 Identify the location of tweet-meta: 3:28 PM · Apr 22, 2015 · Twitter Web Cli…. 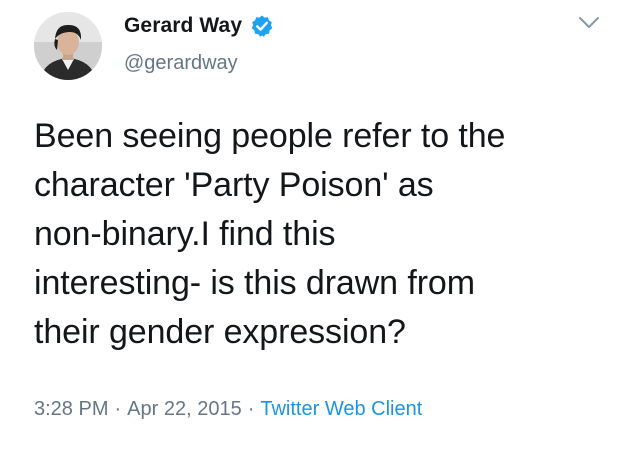
(228, 409).